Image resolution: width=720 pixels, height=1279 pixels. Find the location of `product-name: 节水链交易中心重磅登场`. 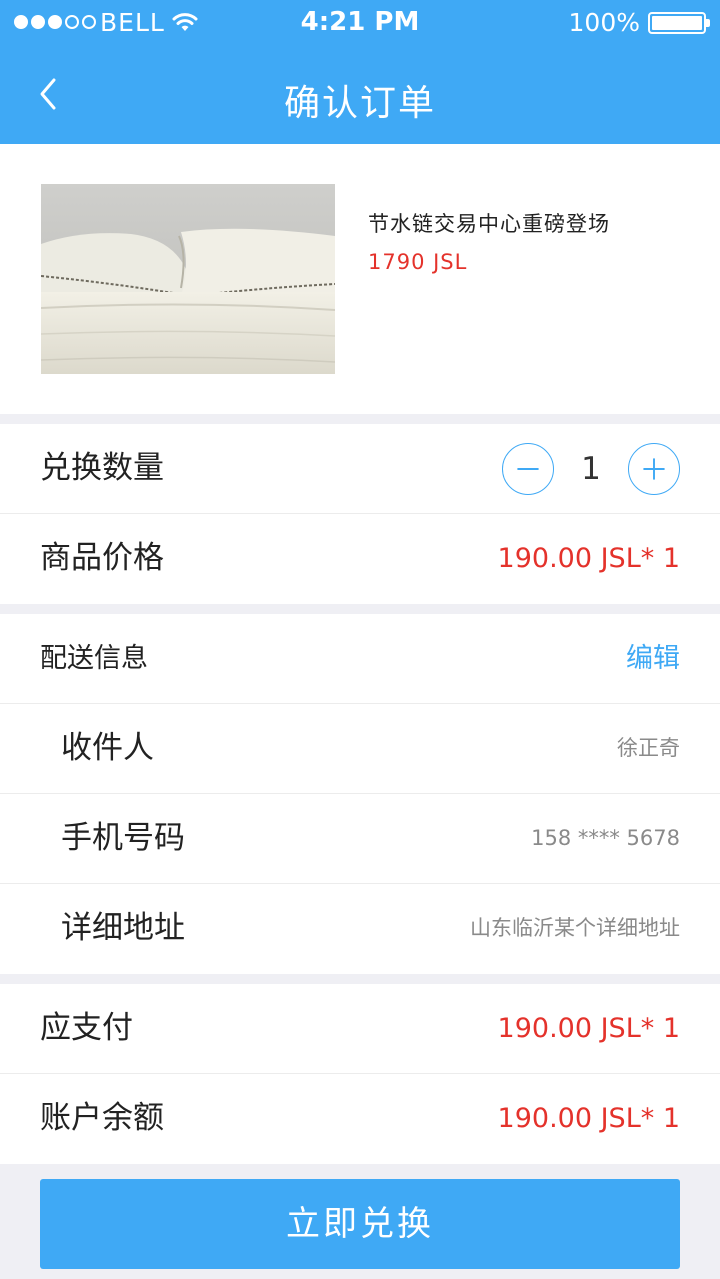

product-name: 节水链交易中心重磅登场 is located at coordinates (489, 224).